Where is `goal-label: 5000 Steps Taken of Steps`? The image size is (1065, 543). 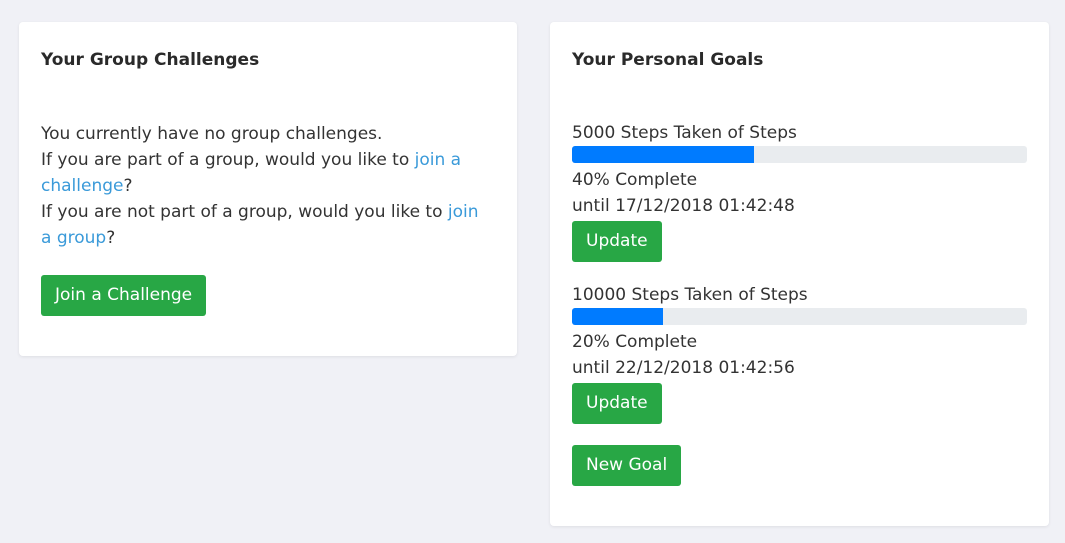 goal-label: 5000 Steps Taken of Steps is located at coordinates (684, 133).